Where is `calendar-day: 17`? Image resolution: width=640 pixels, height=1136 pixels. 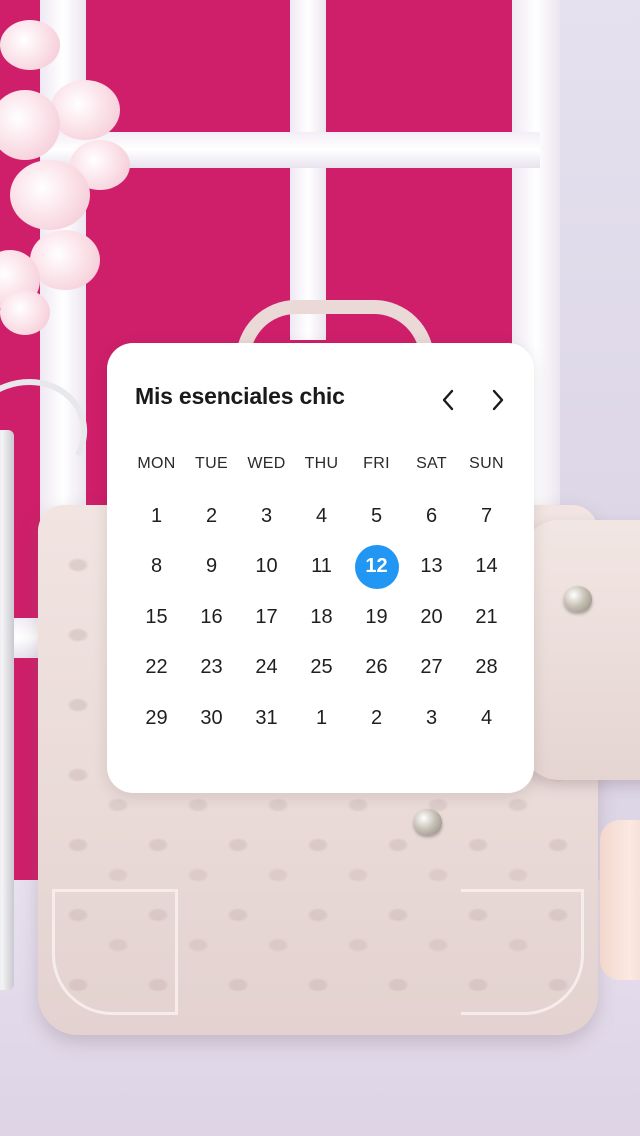 calendar-day: 17 is located at coordinates (266, 617).